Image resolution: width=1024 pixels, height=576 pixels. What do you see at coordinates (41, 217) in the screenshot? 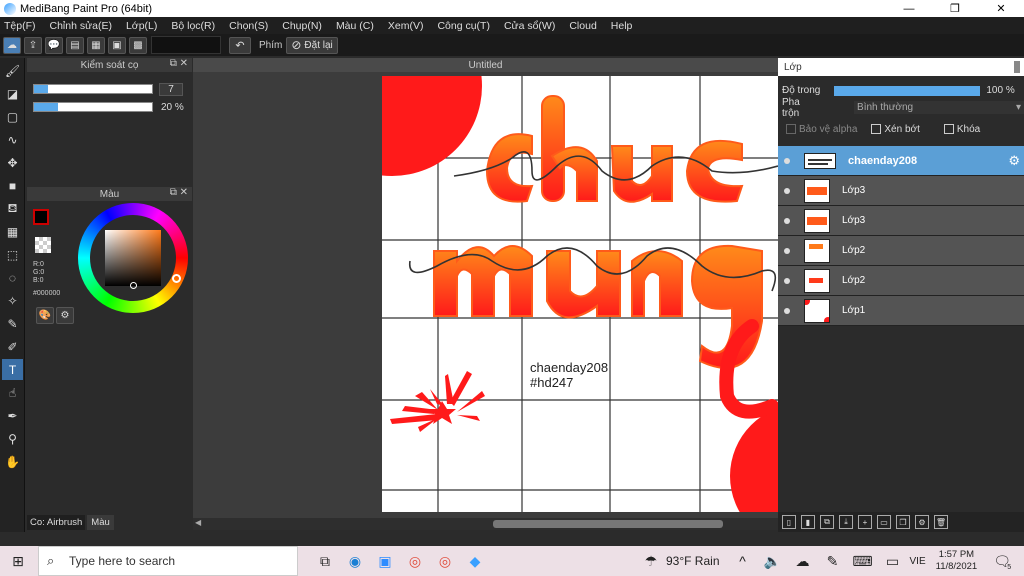
I see `foreground-color-swatch` at bounding box center [41, 217].